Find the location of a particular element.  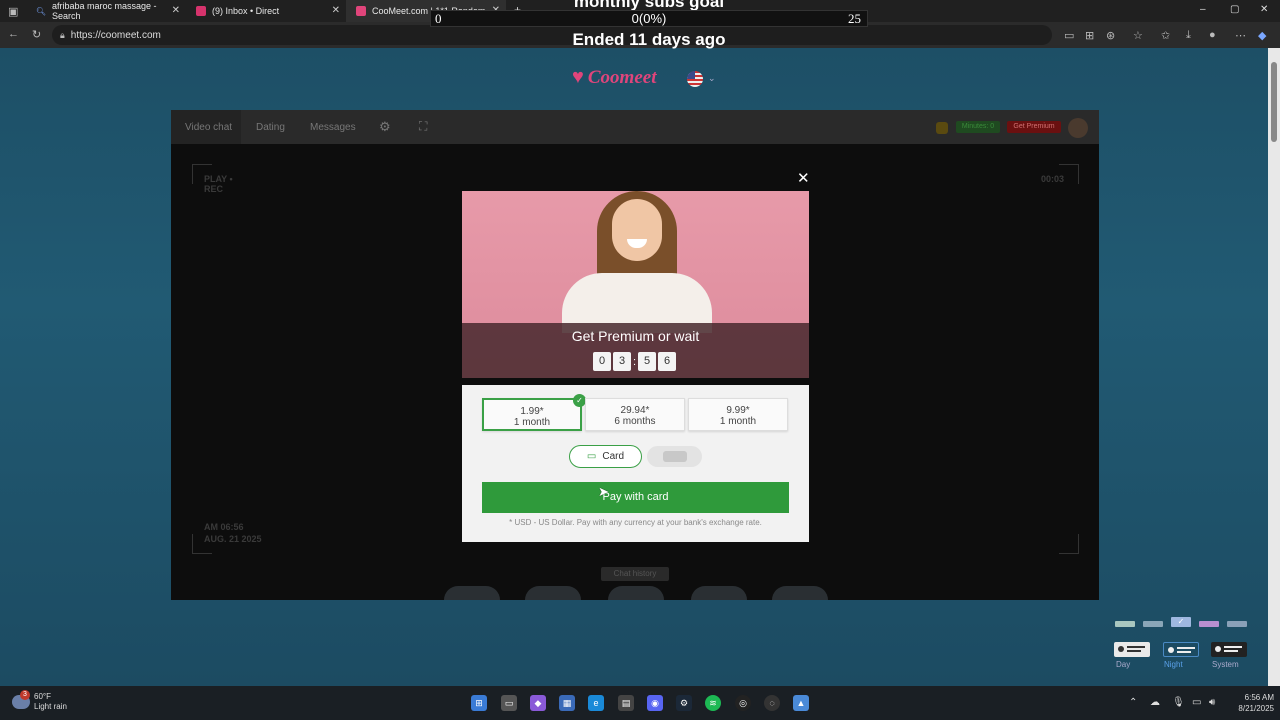

network-icon: ☁ is located at coordinates (1155, 702).